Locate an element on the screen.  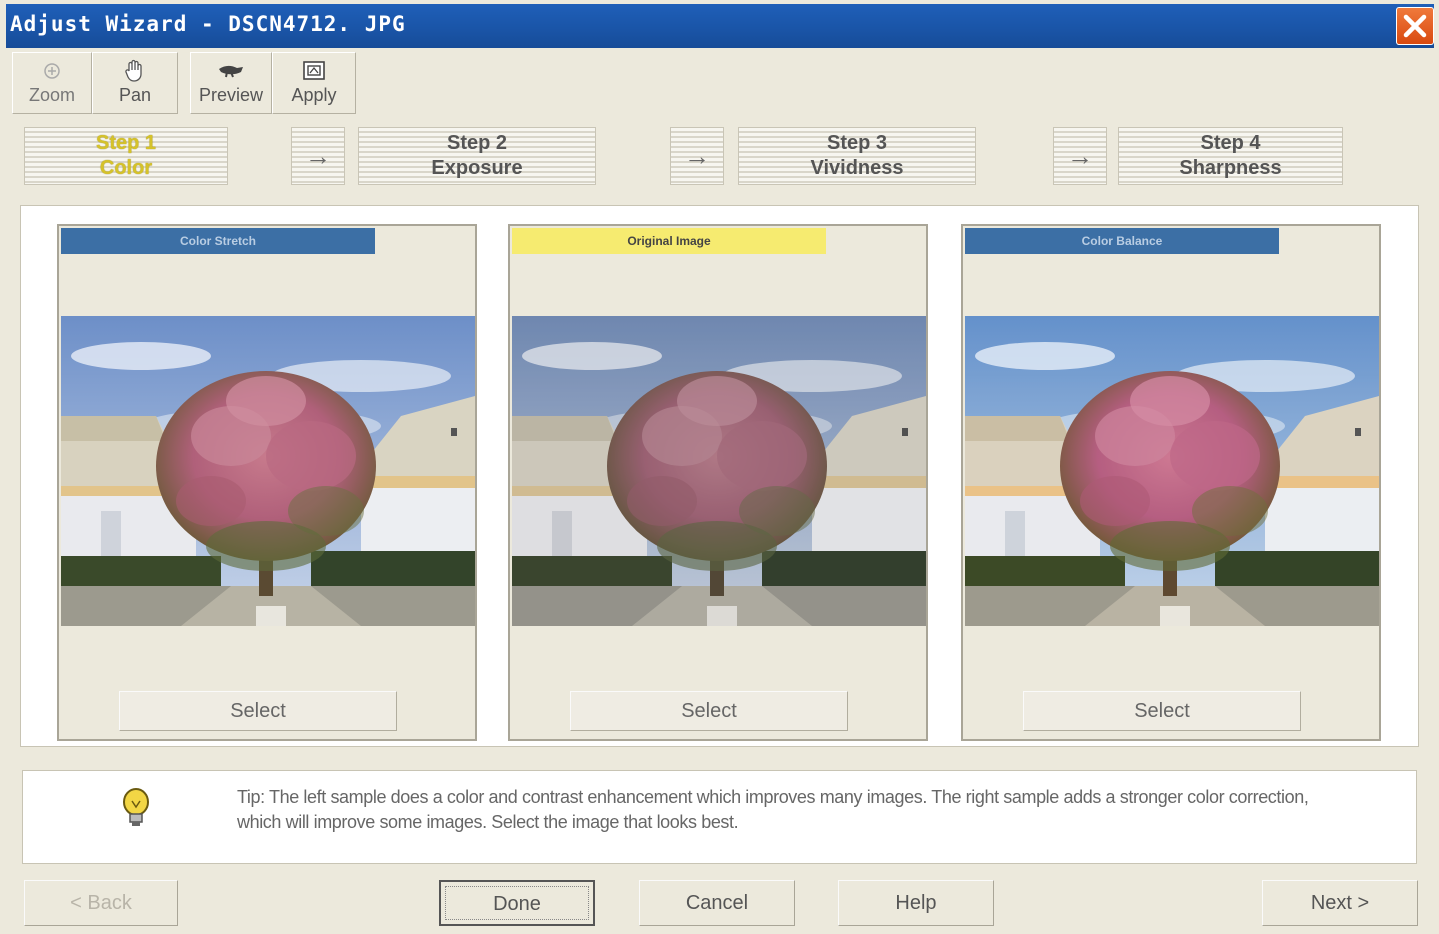
done-button: Done is located at coordinates (517, 903).